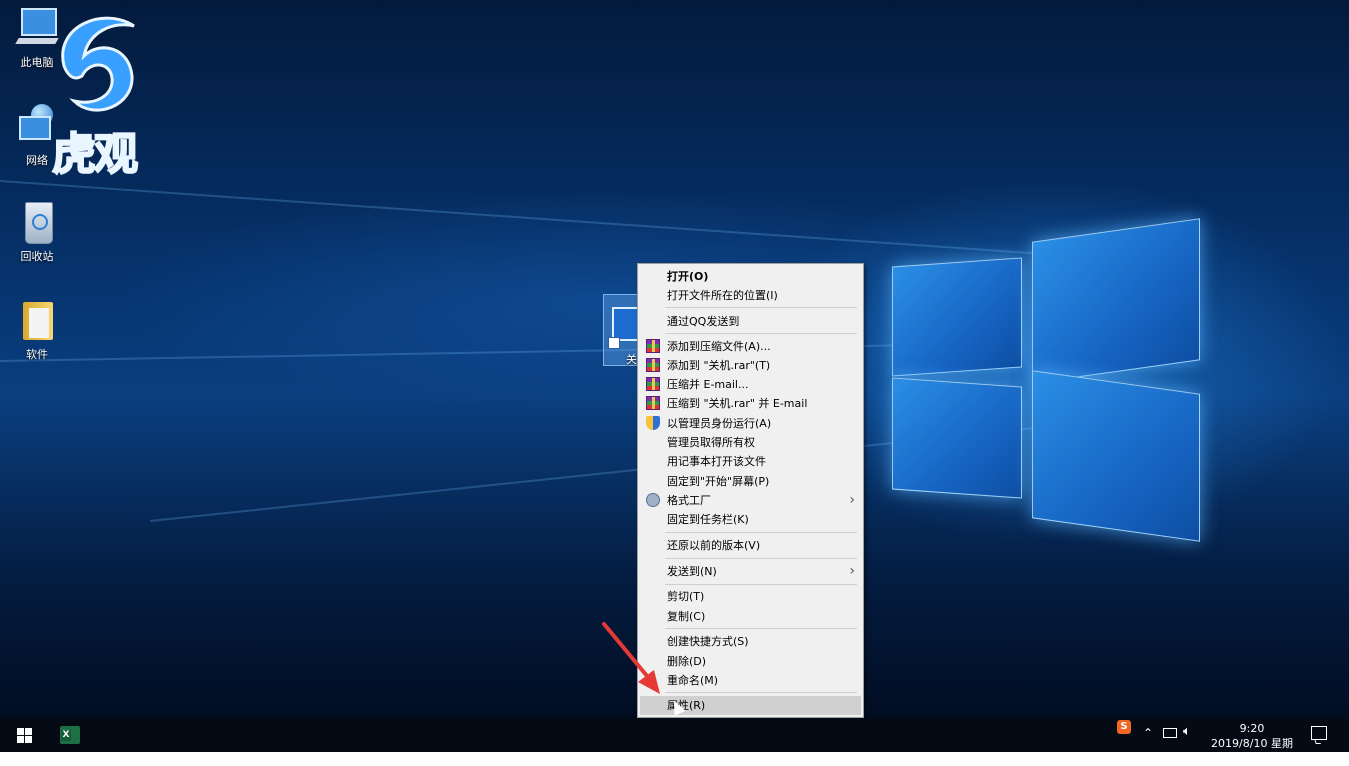 The height and width of the screenshot is (766, 1349). What do you see at coordinates (692, 571) in the screenshot?
I see `menu-item-label: 发送到(N)` at bounding box center [692, 571].